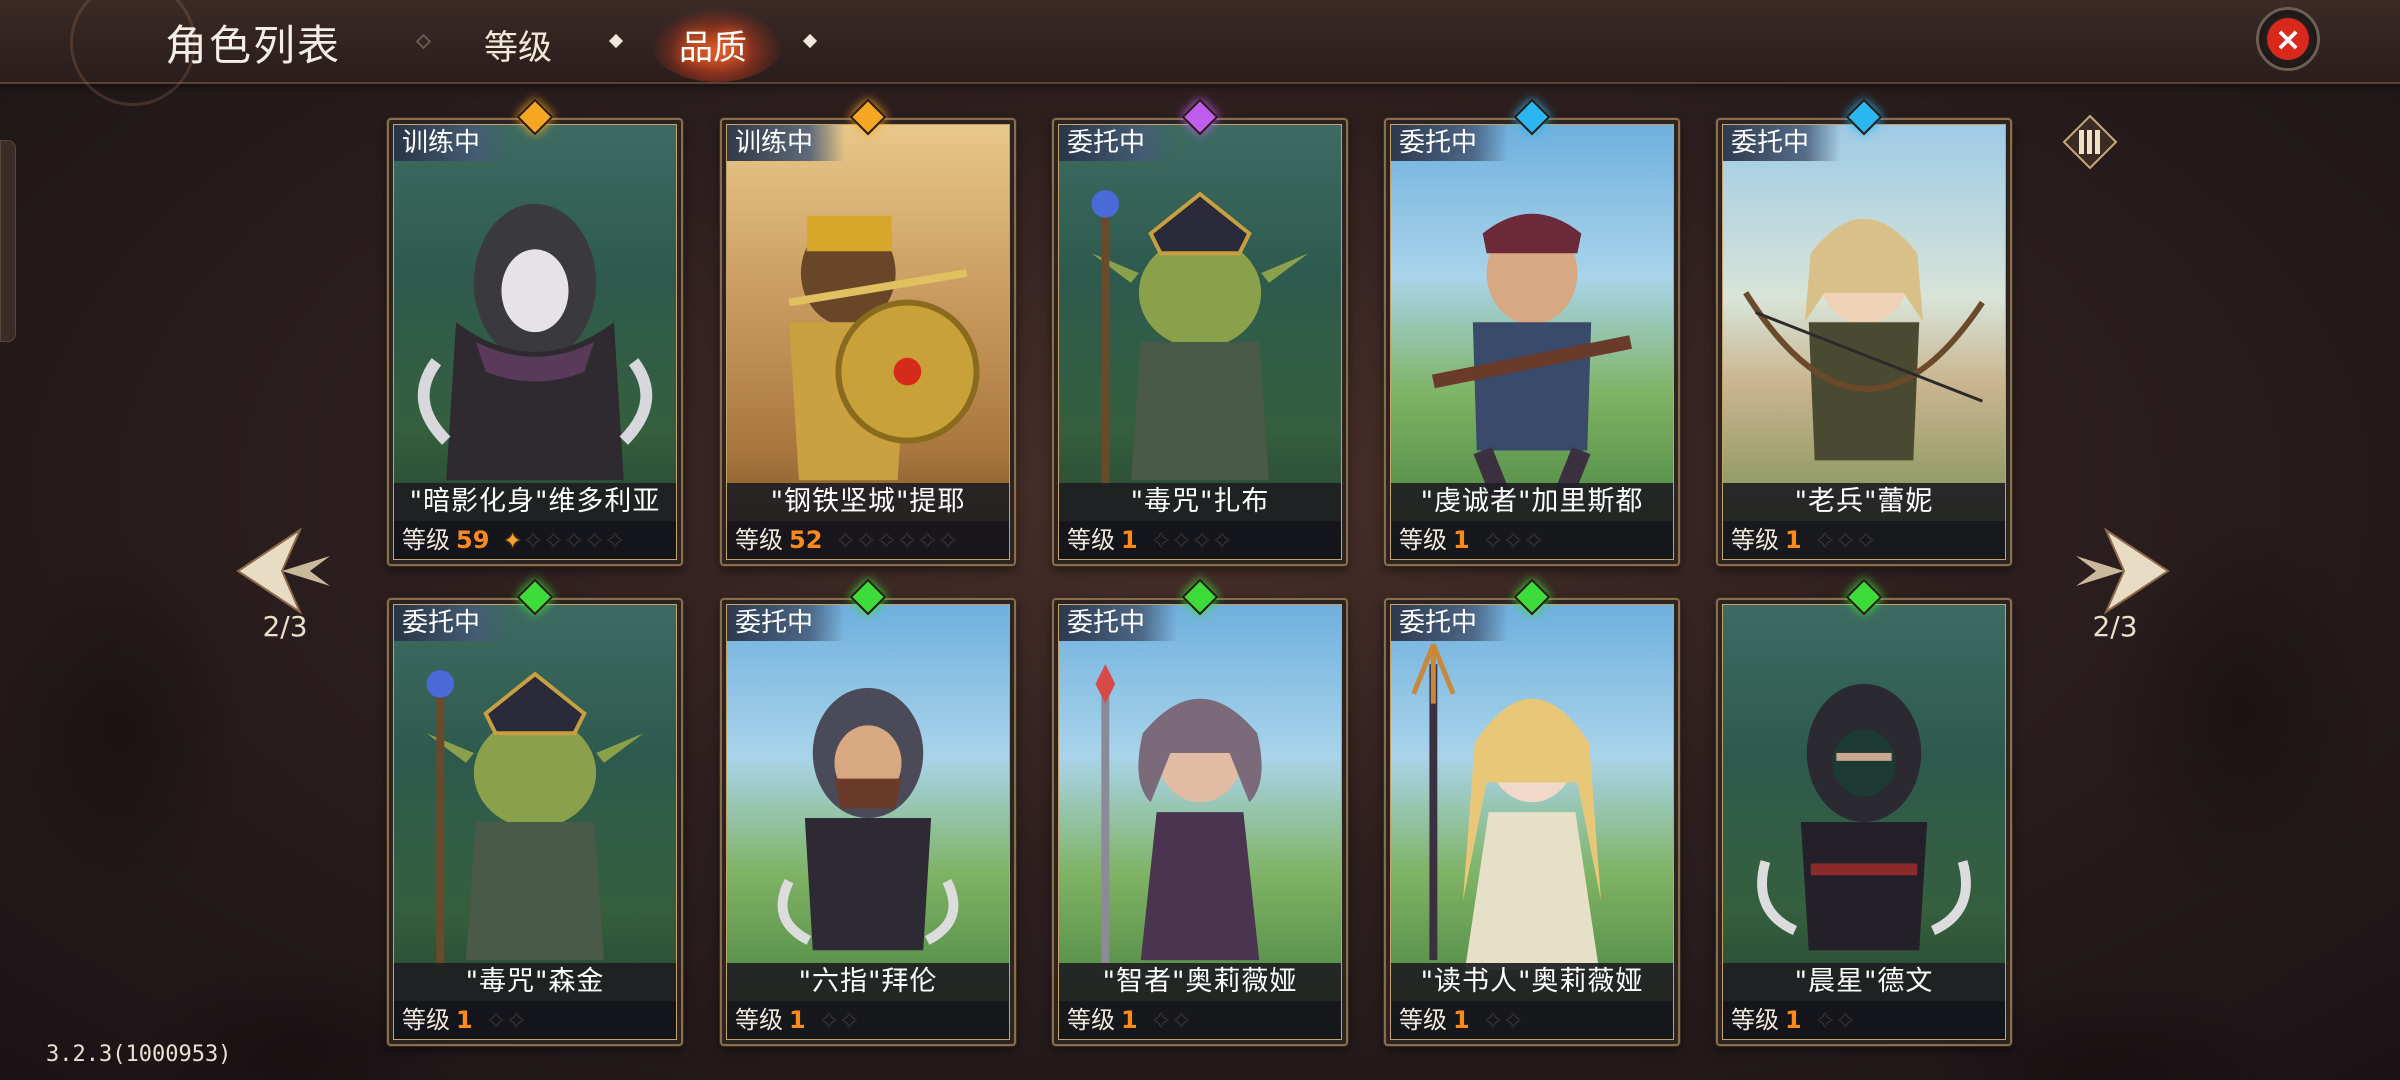 This screenshot has width=2400, height=1080. What do you see at coordinates (1532, 982) in the screenshot?
I see `character-name: "读书人"奥莉薇娅` at bounding box center [1532, 982].